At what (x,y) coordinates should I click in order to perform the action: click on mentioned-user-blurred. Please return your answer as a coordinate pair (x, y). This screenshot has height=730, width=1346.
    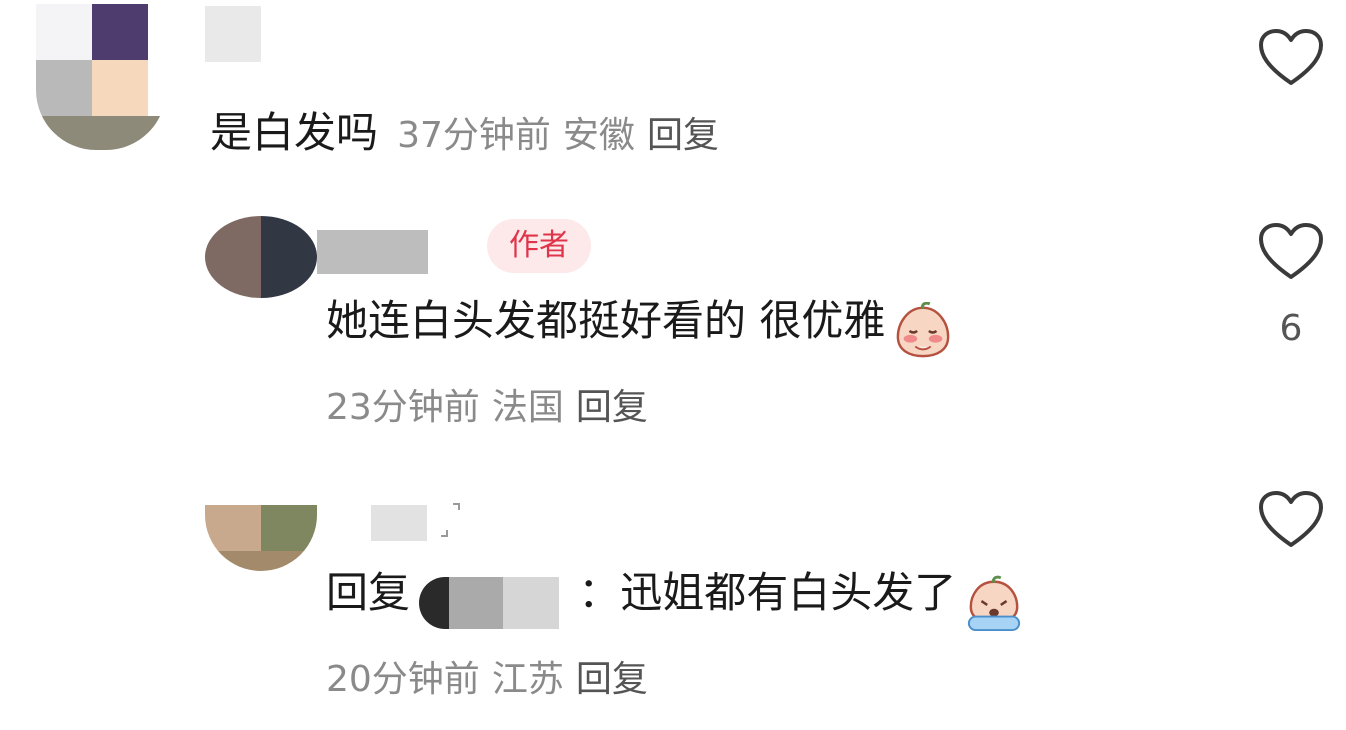
    Looking at the image, I should click on (494, 602).